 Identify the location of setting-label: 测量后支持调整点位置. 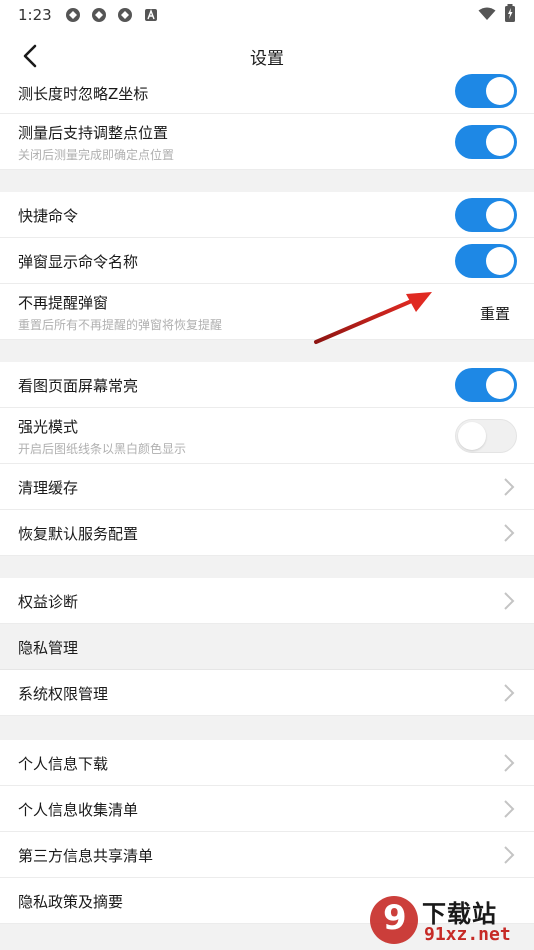
(93, 133).